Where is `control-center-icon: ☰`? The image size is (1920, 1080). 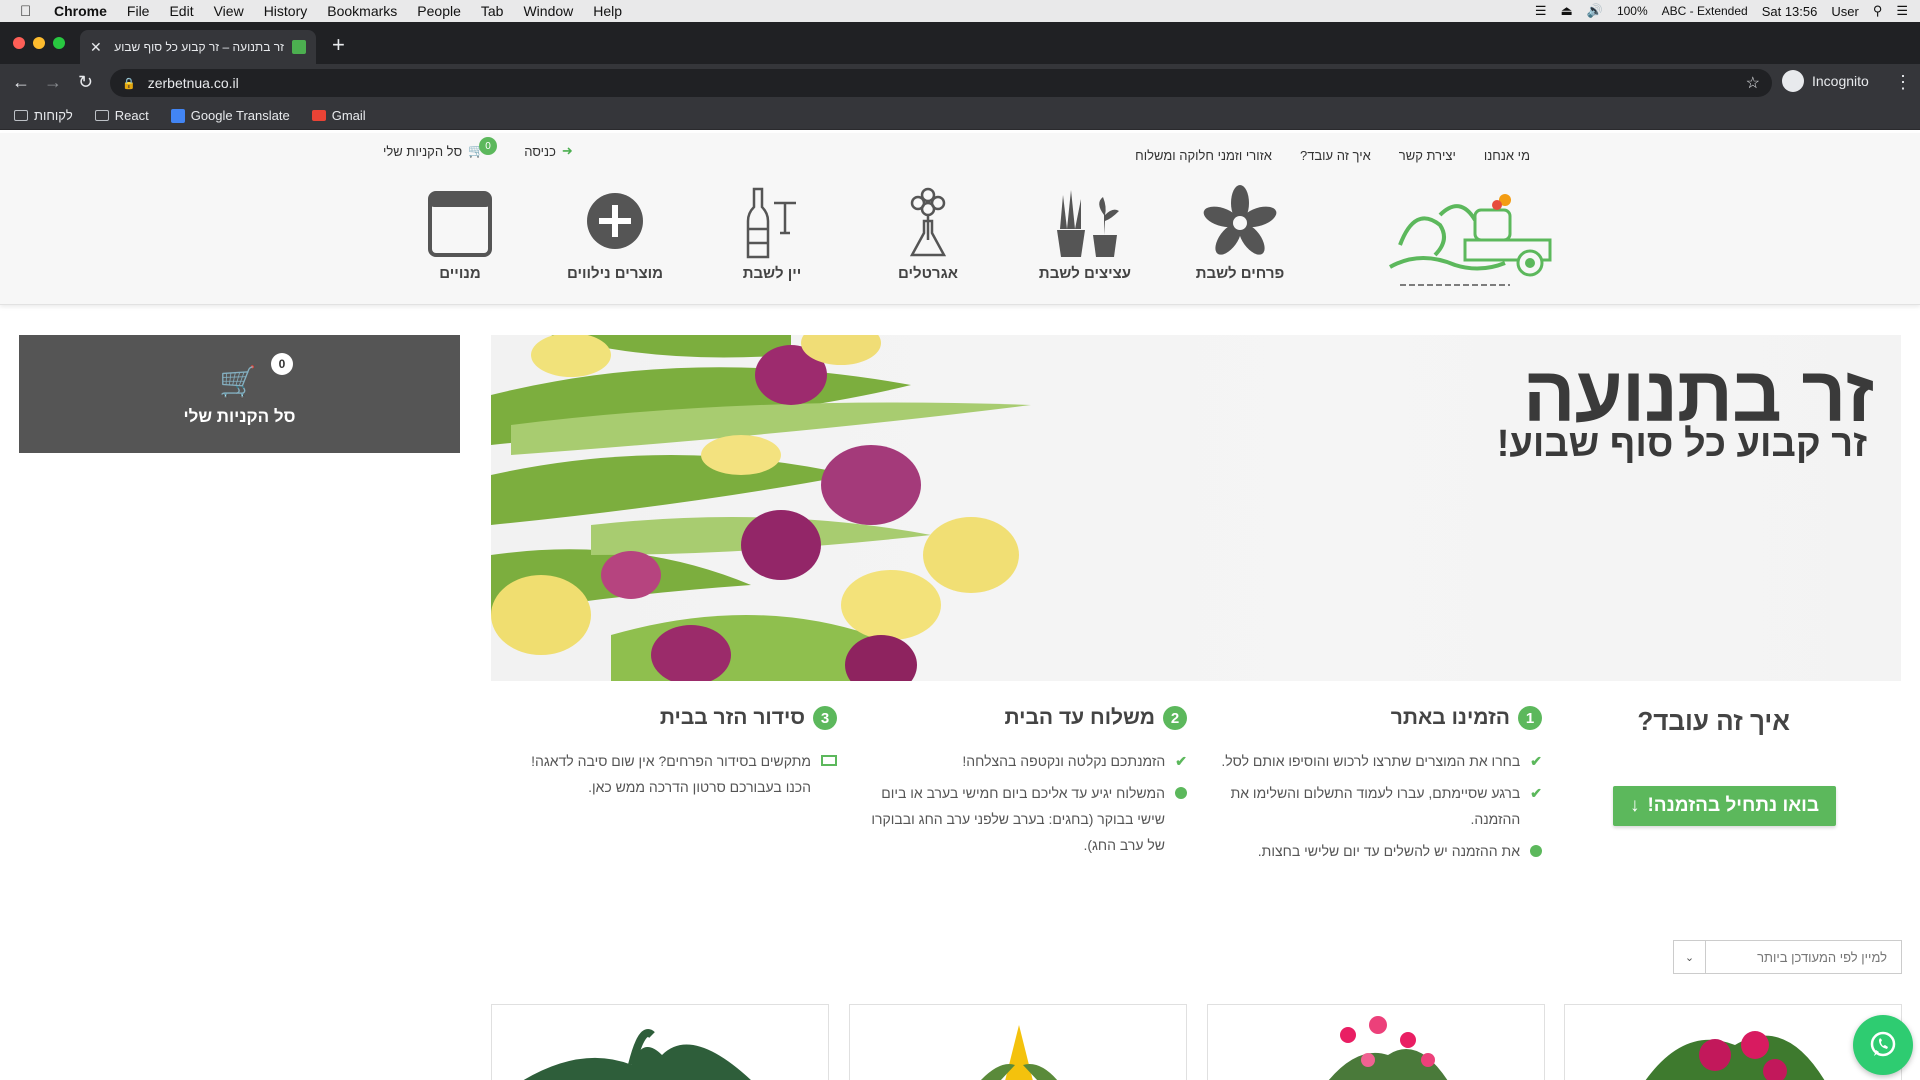 control-center-icon: ☰ is located at coordinates (1902, 11).